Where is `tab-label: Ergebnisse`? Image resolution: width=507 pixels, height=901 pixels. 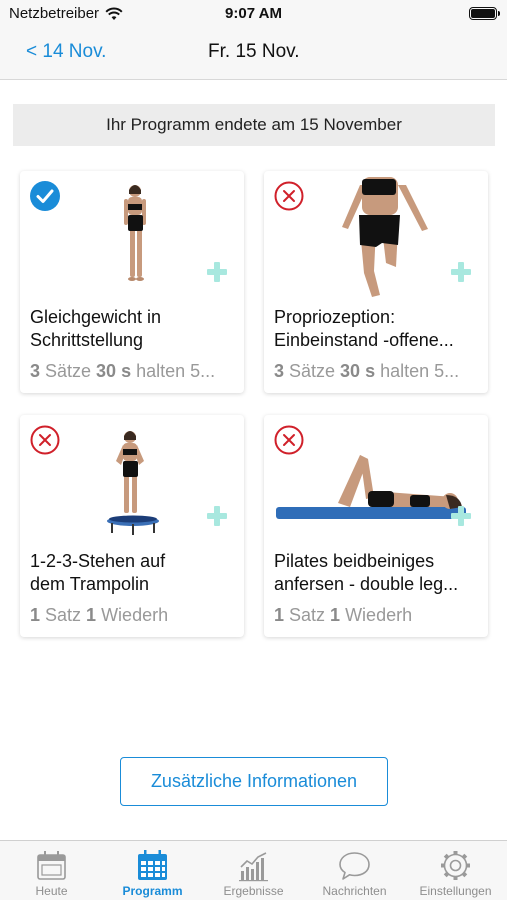
tab-label: Ergebnisse is located at coordinates (253, 891).